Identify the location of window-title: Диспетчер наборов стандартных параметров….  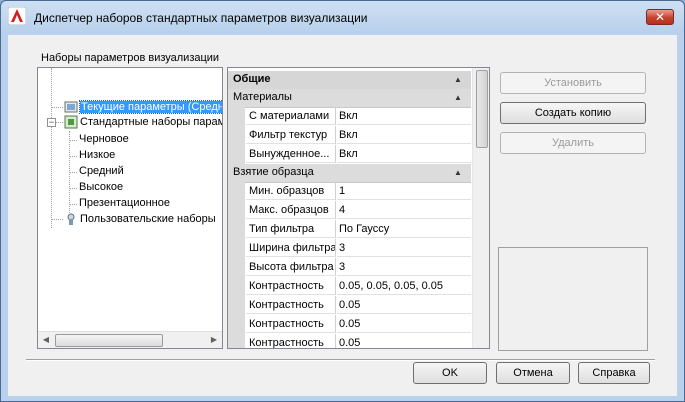
(201, 18).